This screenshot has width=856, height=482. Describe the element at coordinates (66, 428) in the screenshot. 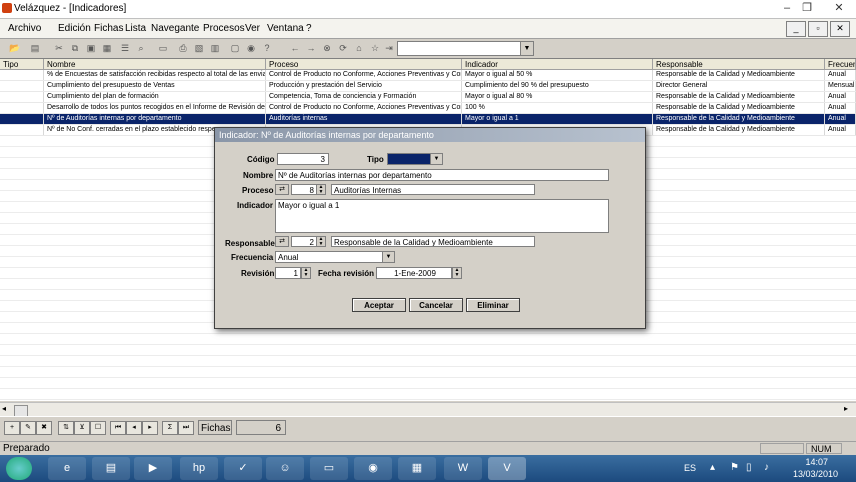

I see `sort-icon: ⇅` at that location.